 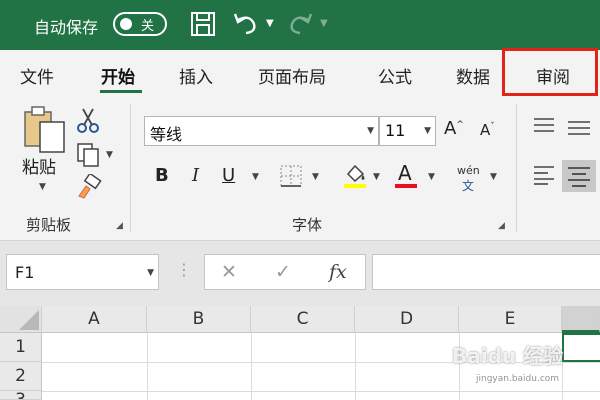 What do you see at coordinates (119, 226) in the screenshot?
I see `clipboard-launcher-icon: ◢` at bounding box center [119, 226].